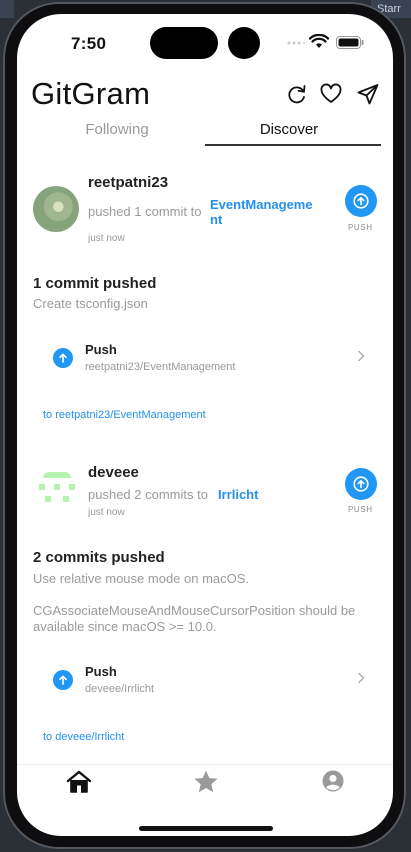  Describe the element at coordinates (293, 145) in the screenshot. I see `active-tab-indicator` at that location.